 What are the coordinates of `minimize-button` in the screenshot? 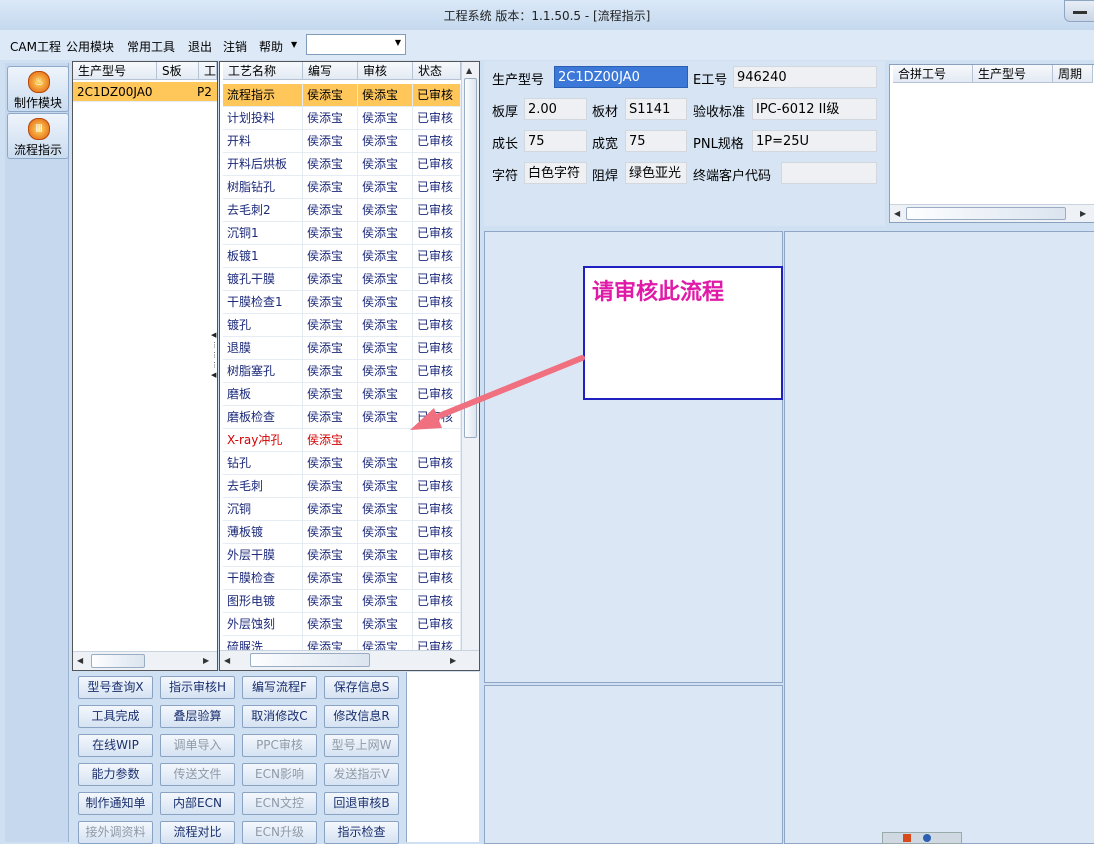 It's located at (1079, 11).